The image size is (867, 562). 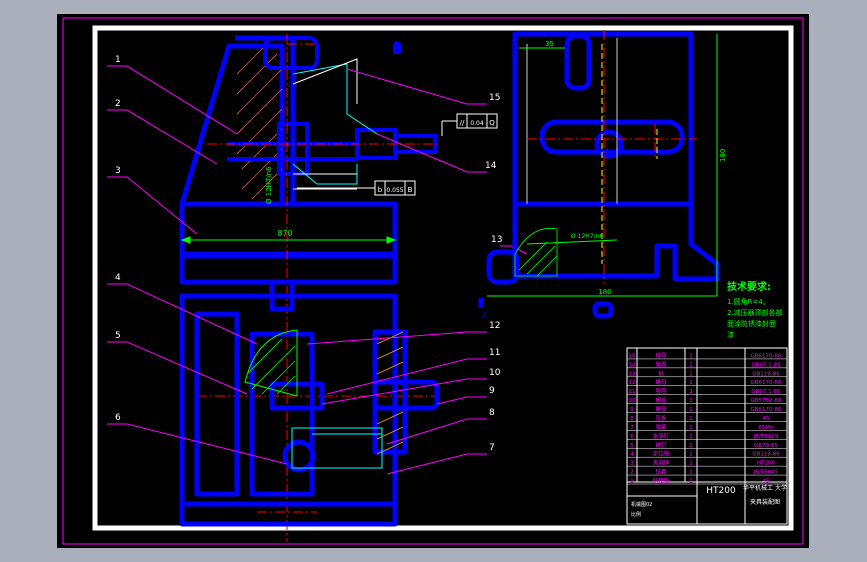 I want to click on parts-cell: JB/T8029, so click(x=766, y=437).